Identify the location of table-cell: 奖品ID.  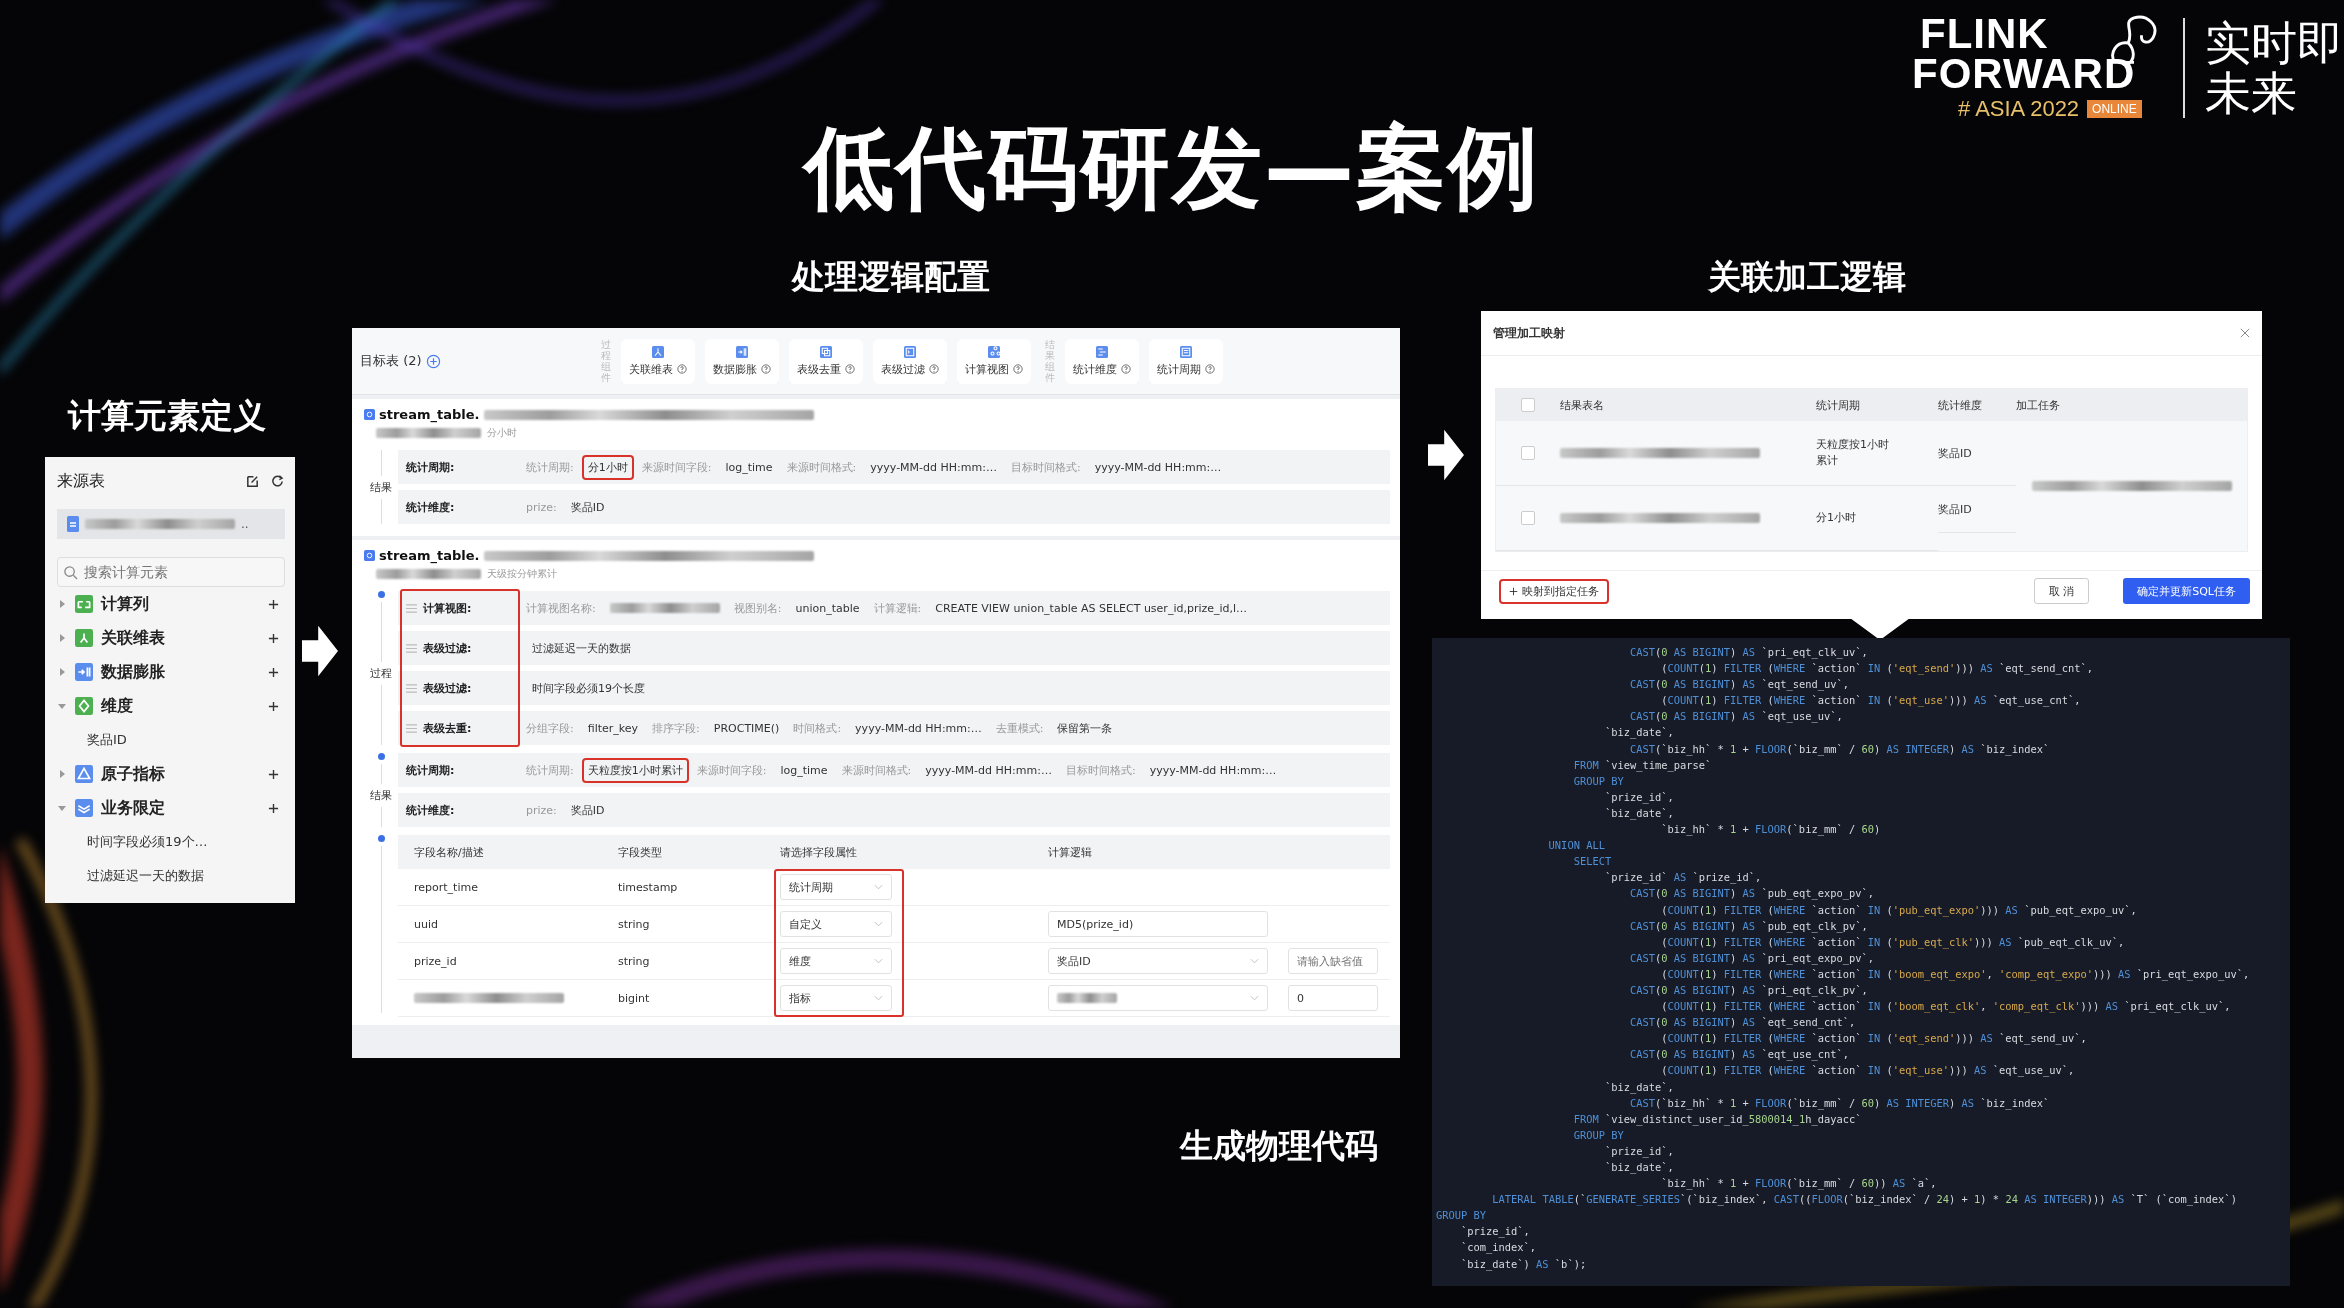
(1955, 453).